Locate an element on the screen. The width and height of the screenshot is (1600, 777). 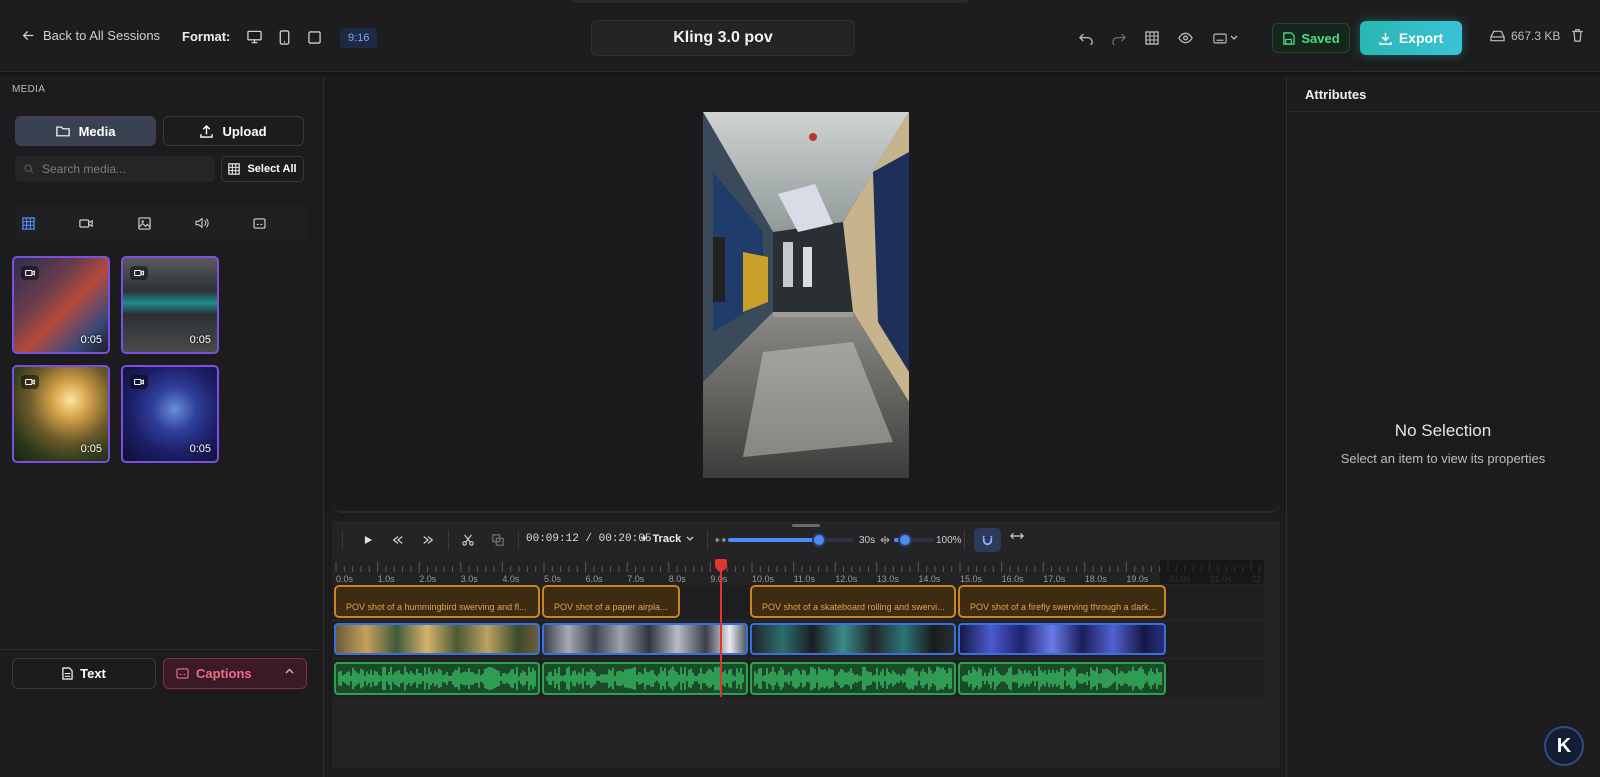
scissors-icon is located at coordinates (468, 540).